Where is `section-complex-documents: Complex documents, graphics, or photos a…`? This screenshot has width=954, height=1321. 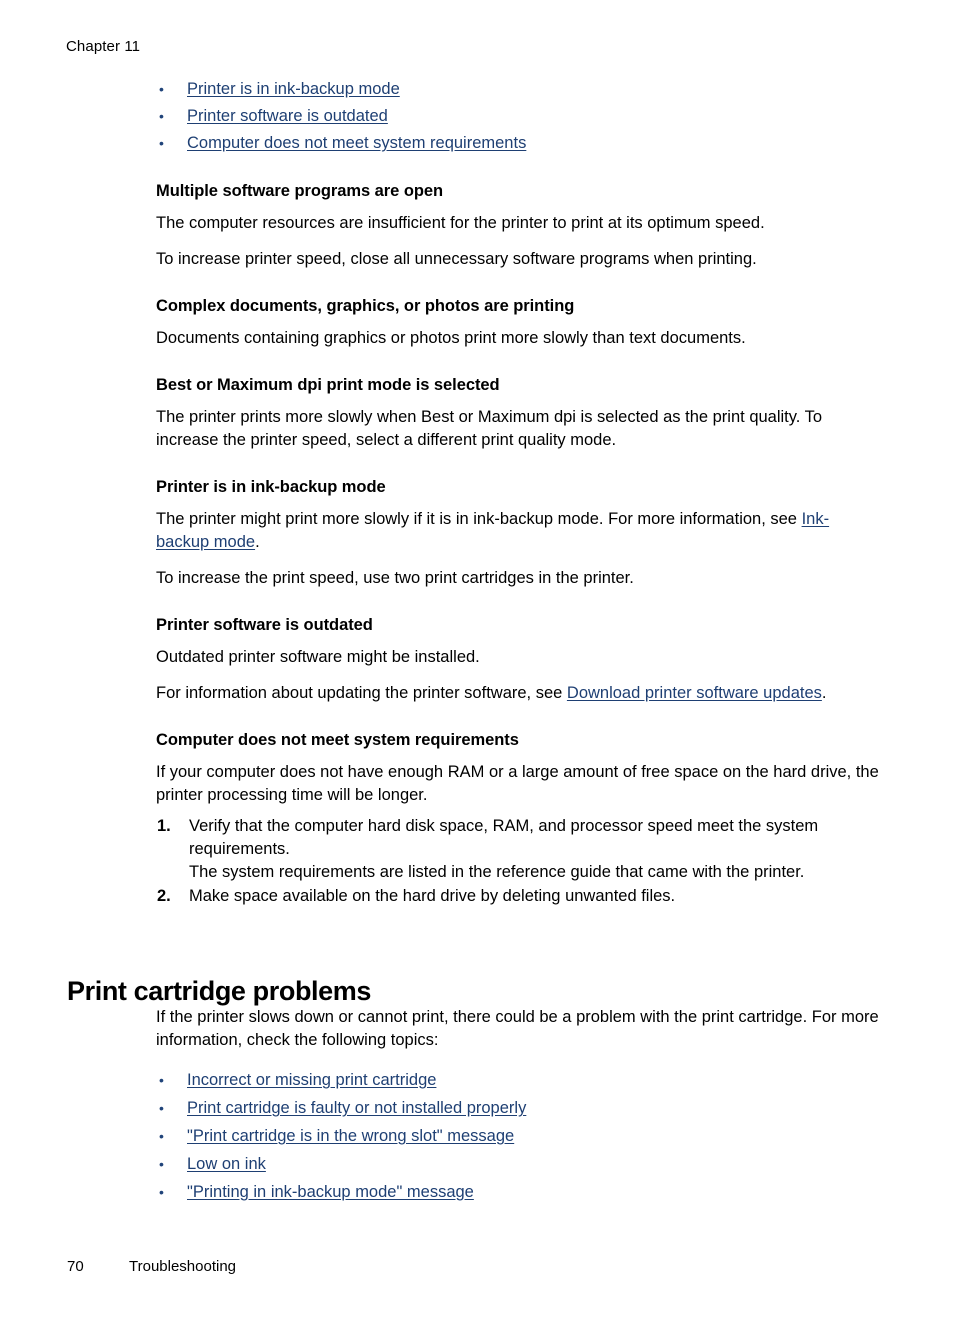 section-complex-documents: Complex documents, graphics, or photos a… is located at coordinates (519, 322).